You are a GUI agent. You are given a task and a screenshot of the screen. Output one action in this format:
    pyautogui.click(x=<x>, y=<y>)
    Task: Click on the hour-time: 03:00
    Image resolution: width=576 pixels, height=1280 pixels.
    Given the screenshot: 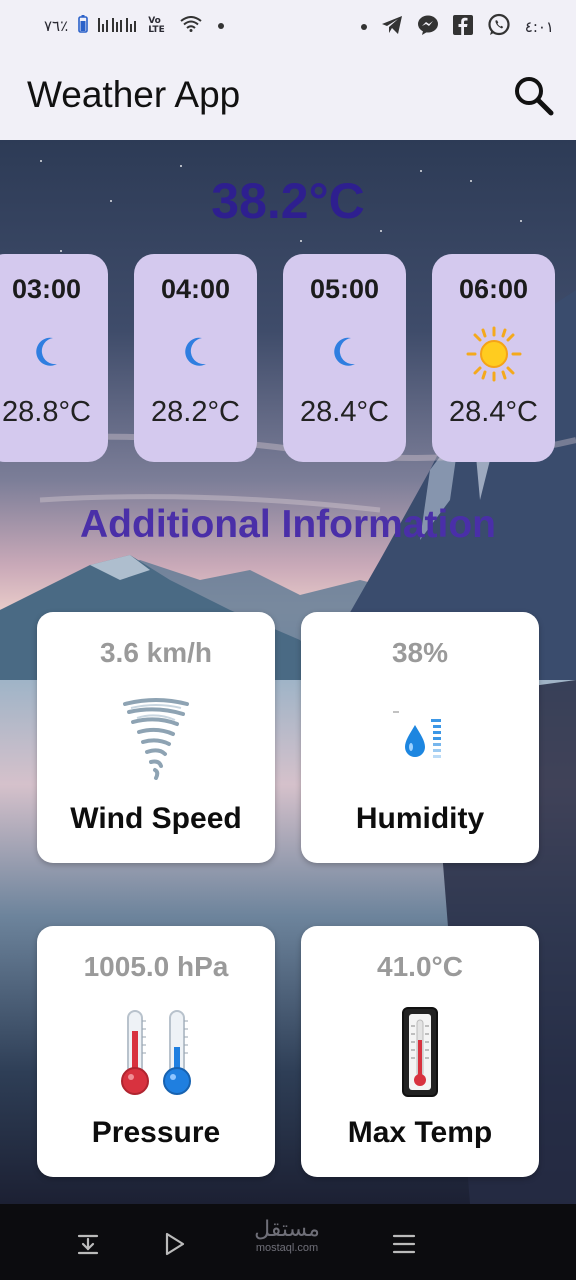 What is the action you would take?
    pyautogui.click(x=46, y=289)
    